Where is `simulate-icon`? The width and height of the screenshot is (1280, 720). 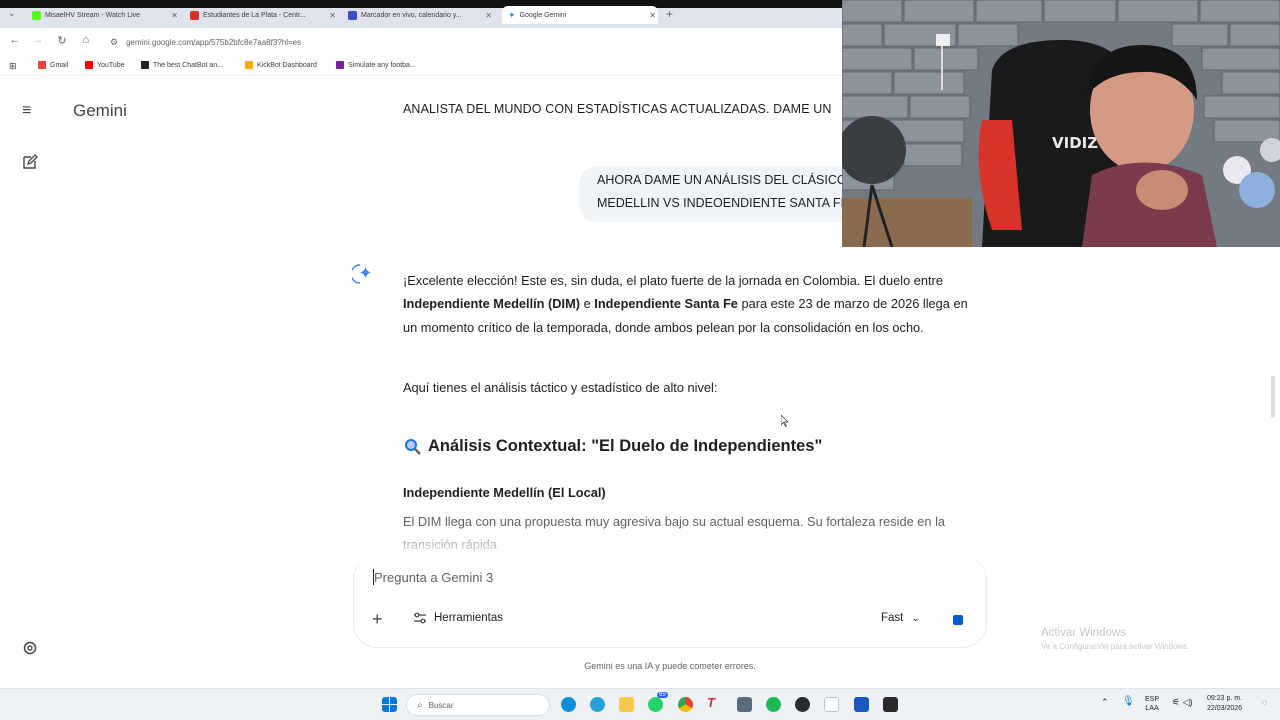
simulate-icon is located at coordinates (340, 65).